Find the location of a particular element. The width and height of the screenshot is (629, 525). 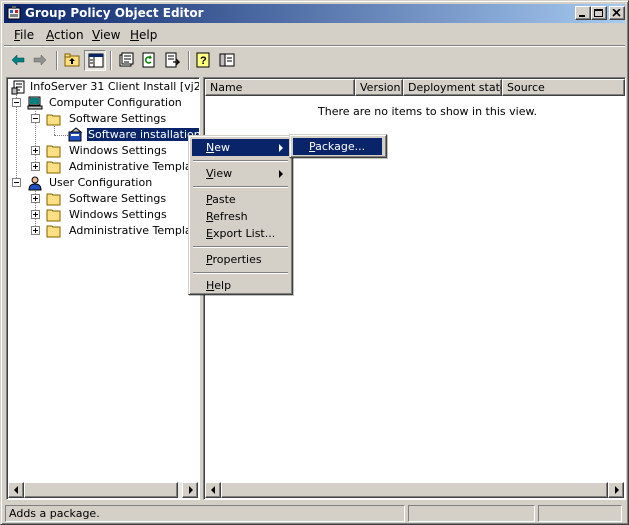

column-header-name: Name is located at coordinates (280, 87).